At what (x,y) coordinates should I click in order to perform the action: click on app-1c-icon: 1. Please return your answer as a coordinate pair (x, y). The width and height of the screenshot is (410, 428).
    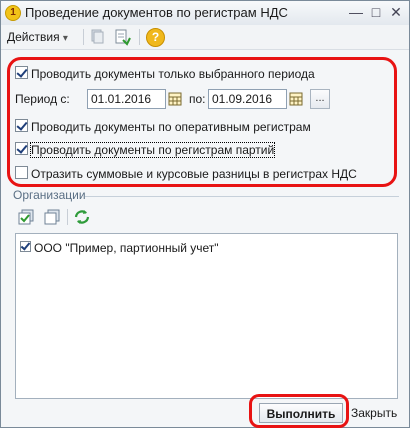
    Looking at the image, I should click on (13, 13).